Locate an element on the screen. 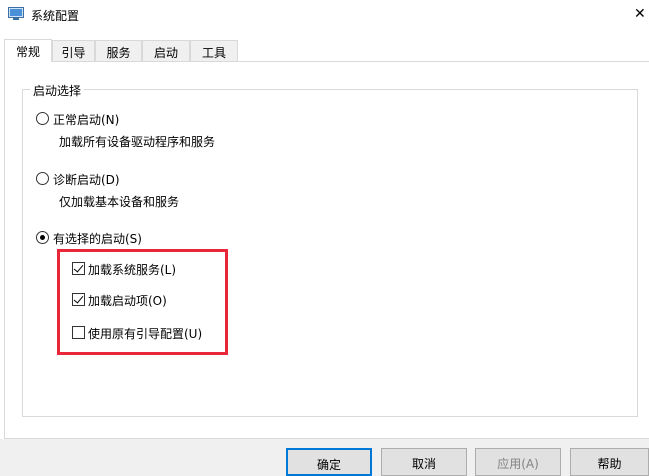 This screenshot has width=649, height=476. close-button: ✕ is located at coordinates (634, 15).